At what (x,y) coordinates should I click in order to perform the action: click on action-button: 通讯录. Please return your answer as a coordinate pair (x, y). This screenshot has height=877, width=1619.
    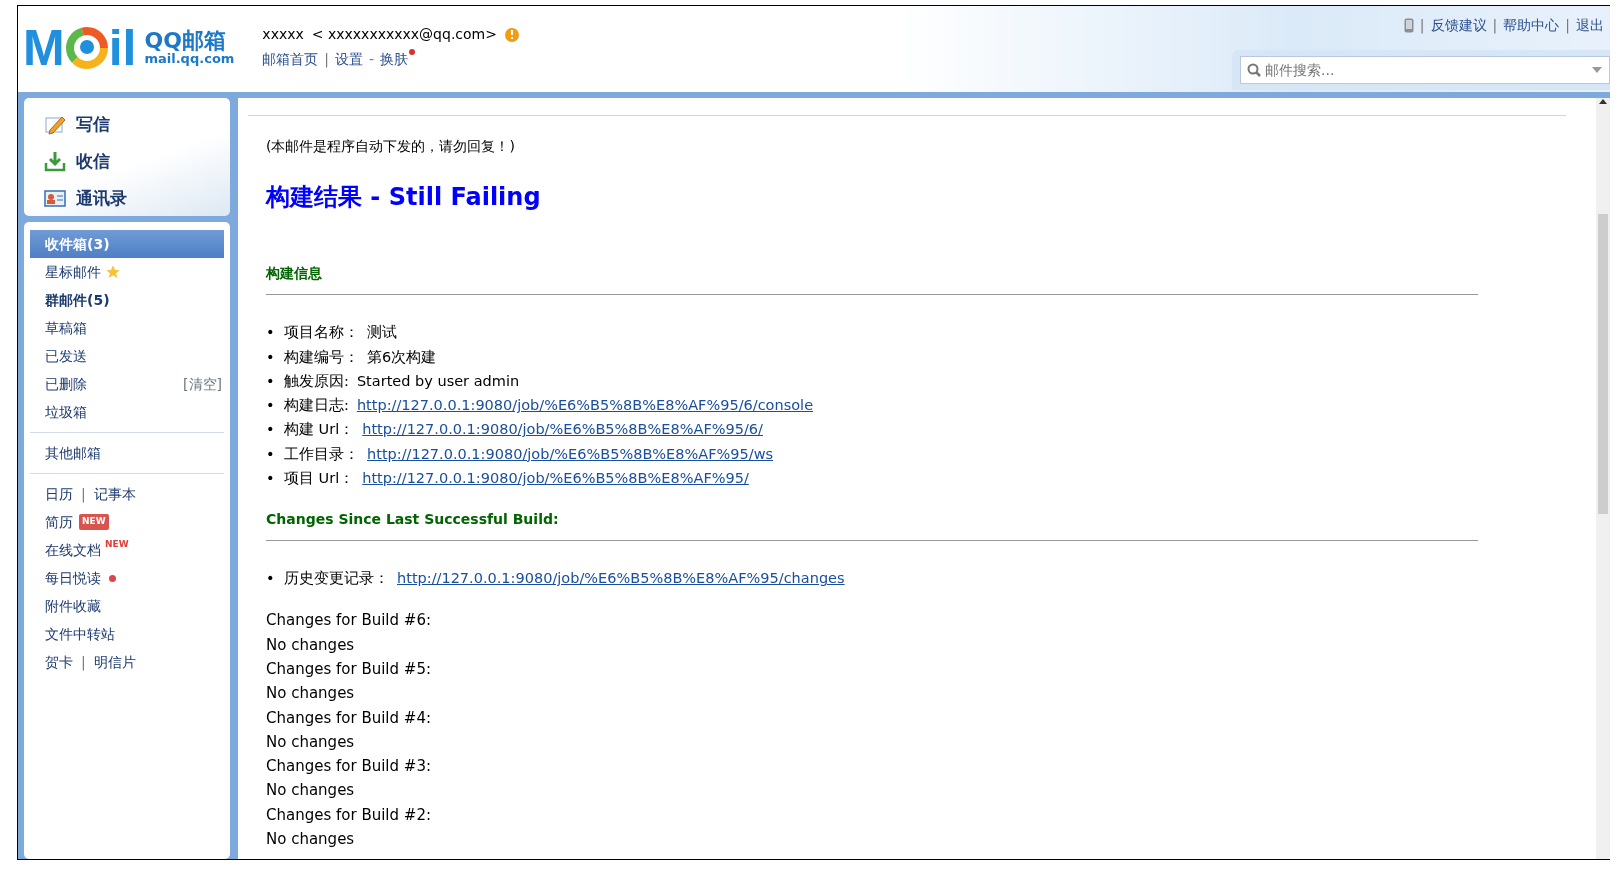
    Looking at the image, I should click on (85, 198).